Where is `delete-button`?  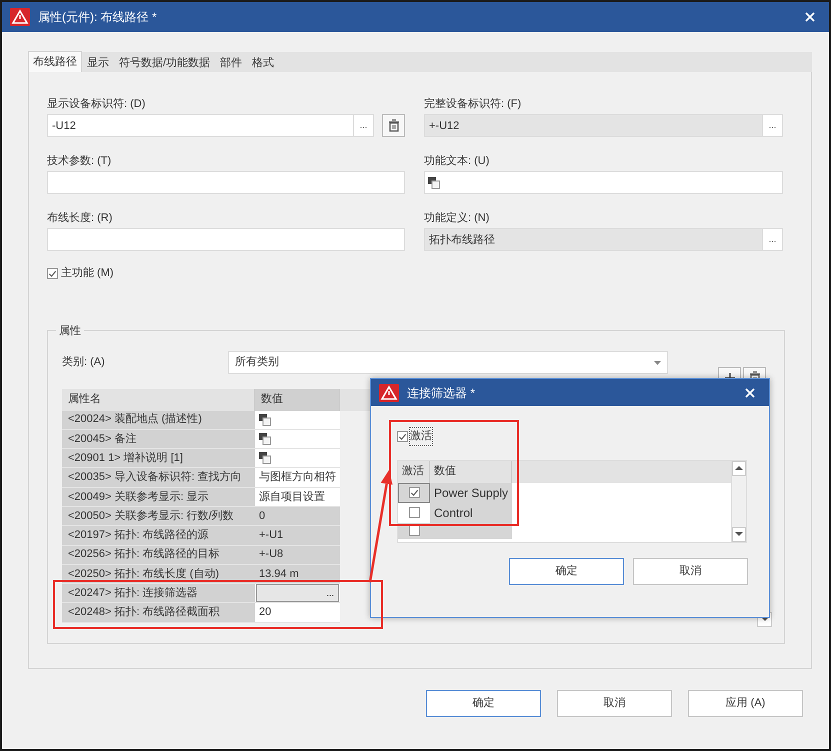 delete-button is located at coordinates (393, 125).